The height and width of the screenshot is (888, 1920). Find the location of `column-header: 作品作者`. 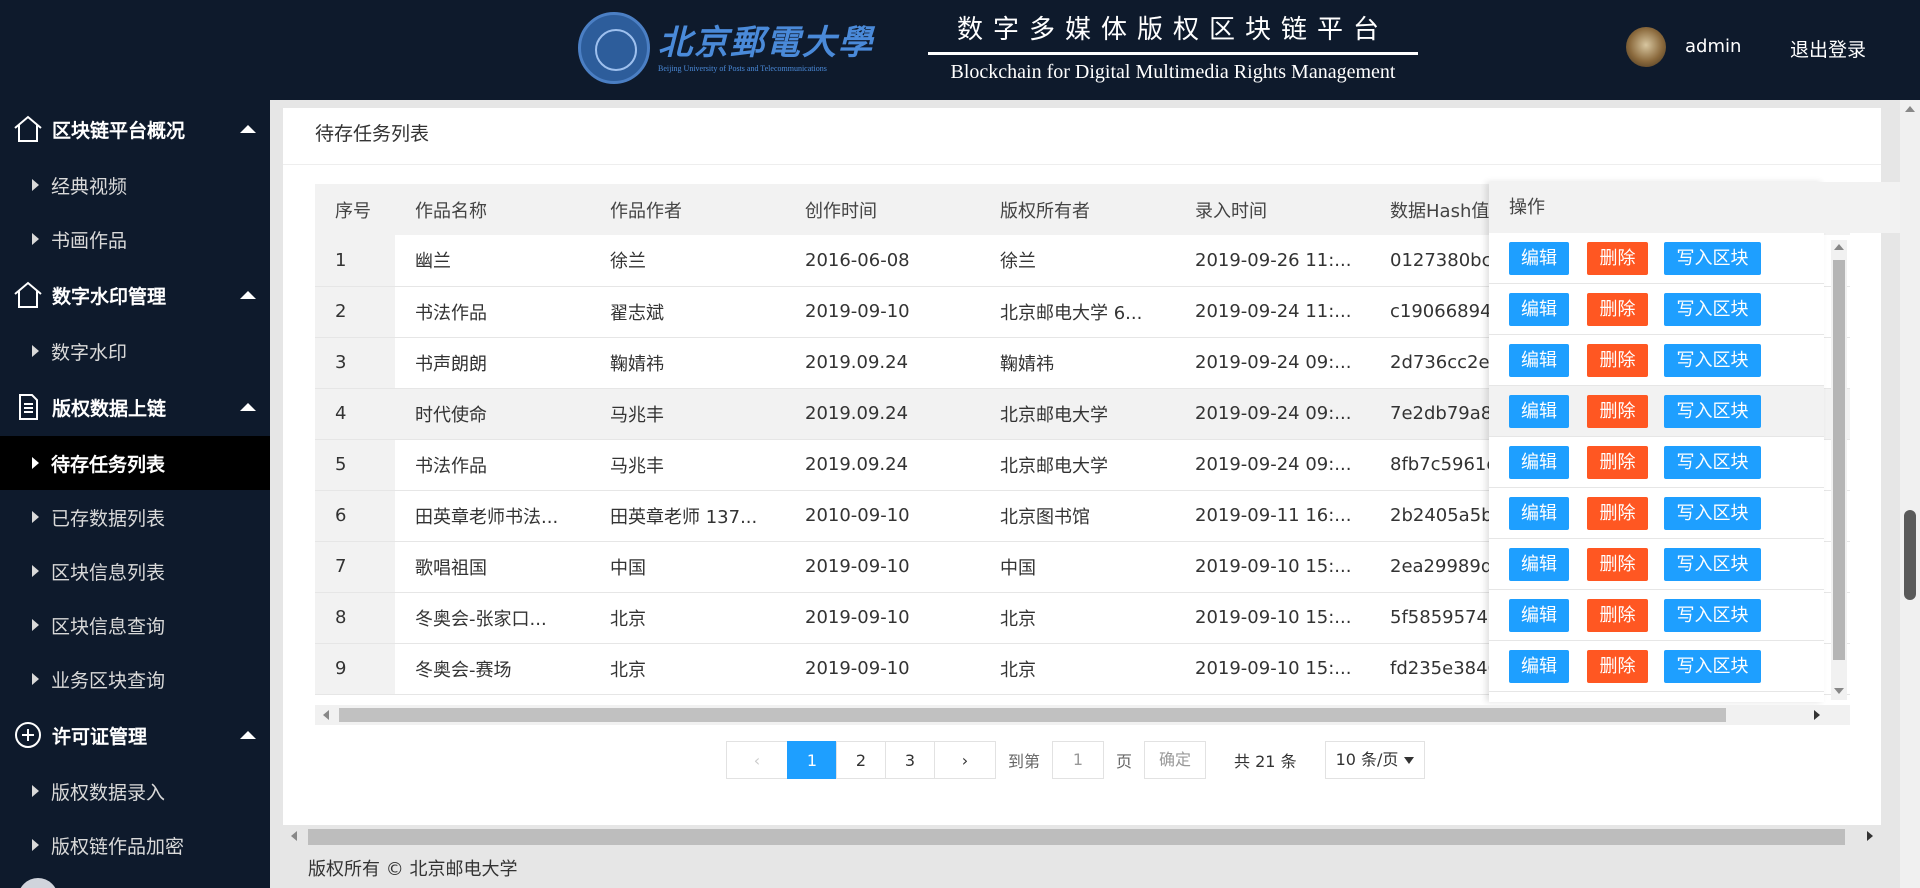

column-header: 作品作者 is located at coordinates (687, 209).